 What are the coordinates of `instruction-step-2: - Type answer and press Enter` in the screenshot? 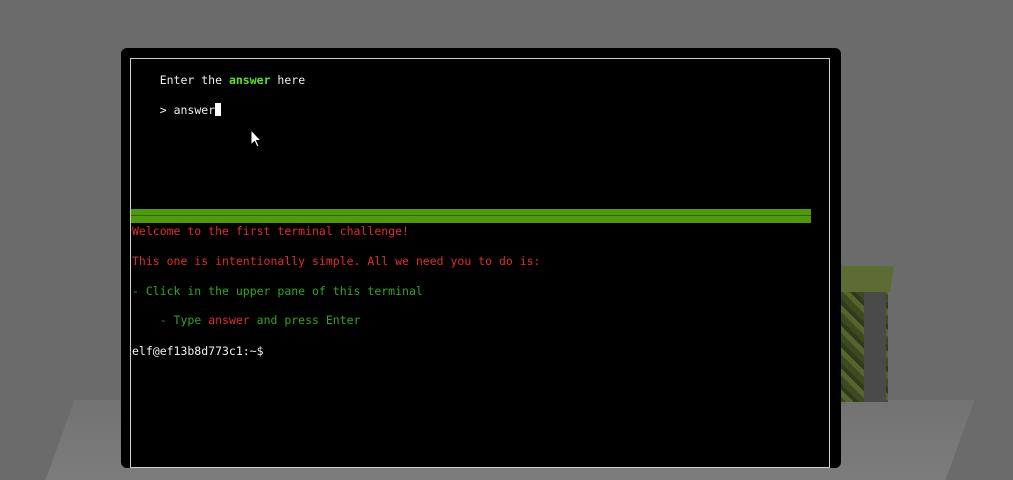 It's located at (246, 320).